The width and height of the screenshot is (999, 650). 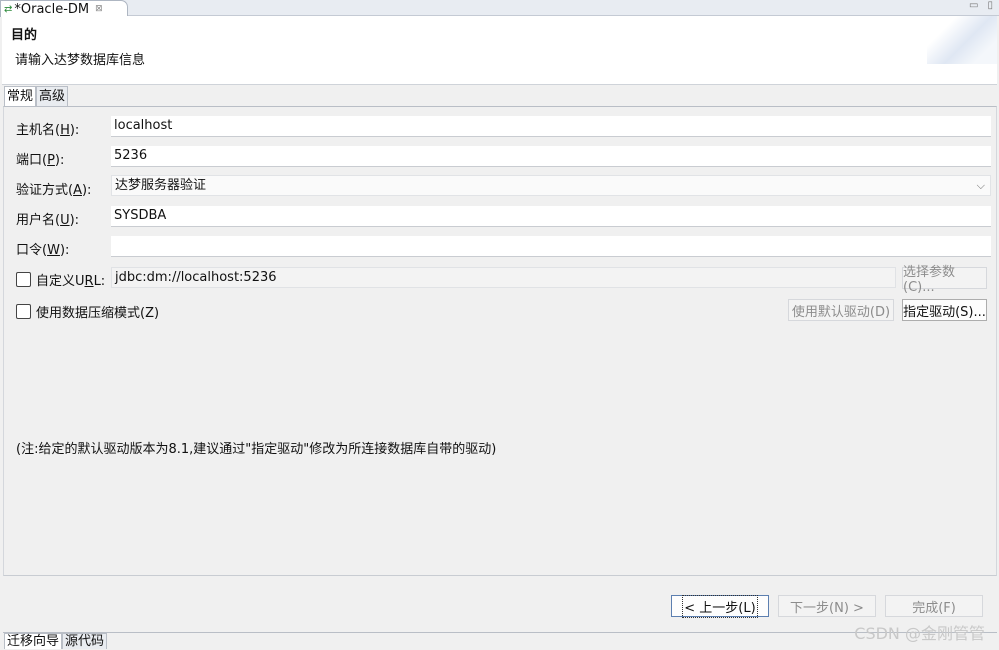 What do you see at coordinates (80, 60) in the screenshot?
I see `wizard-description: 请输入达梦数据库信息` at bounding box center [80, 60].